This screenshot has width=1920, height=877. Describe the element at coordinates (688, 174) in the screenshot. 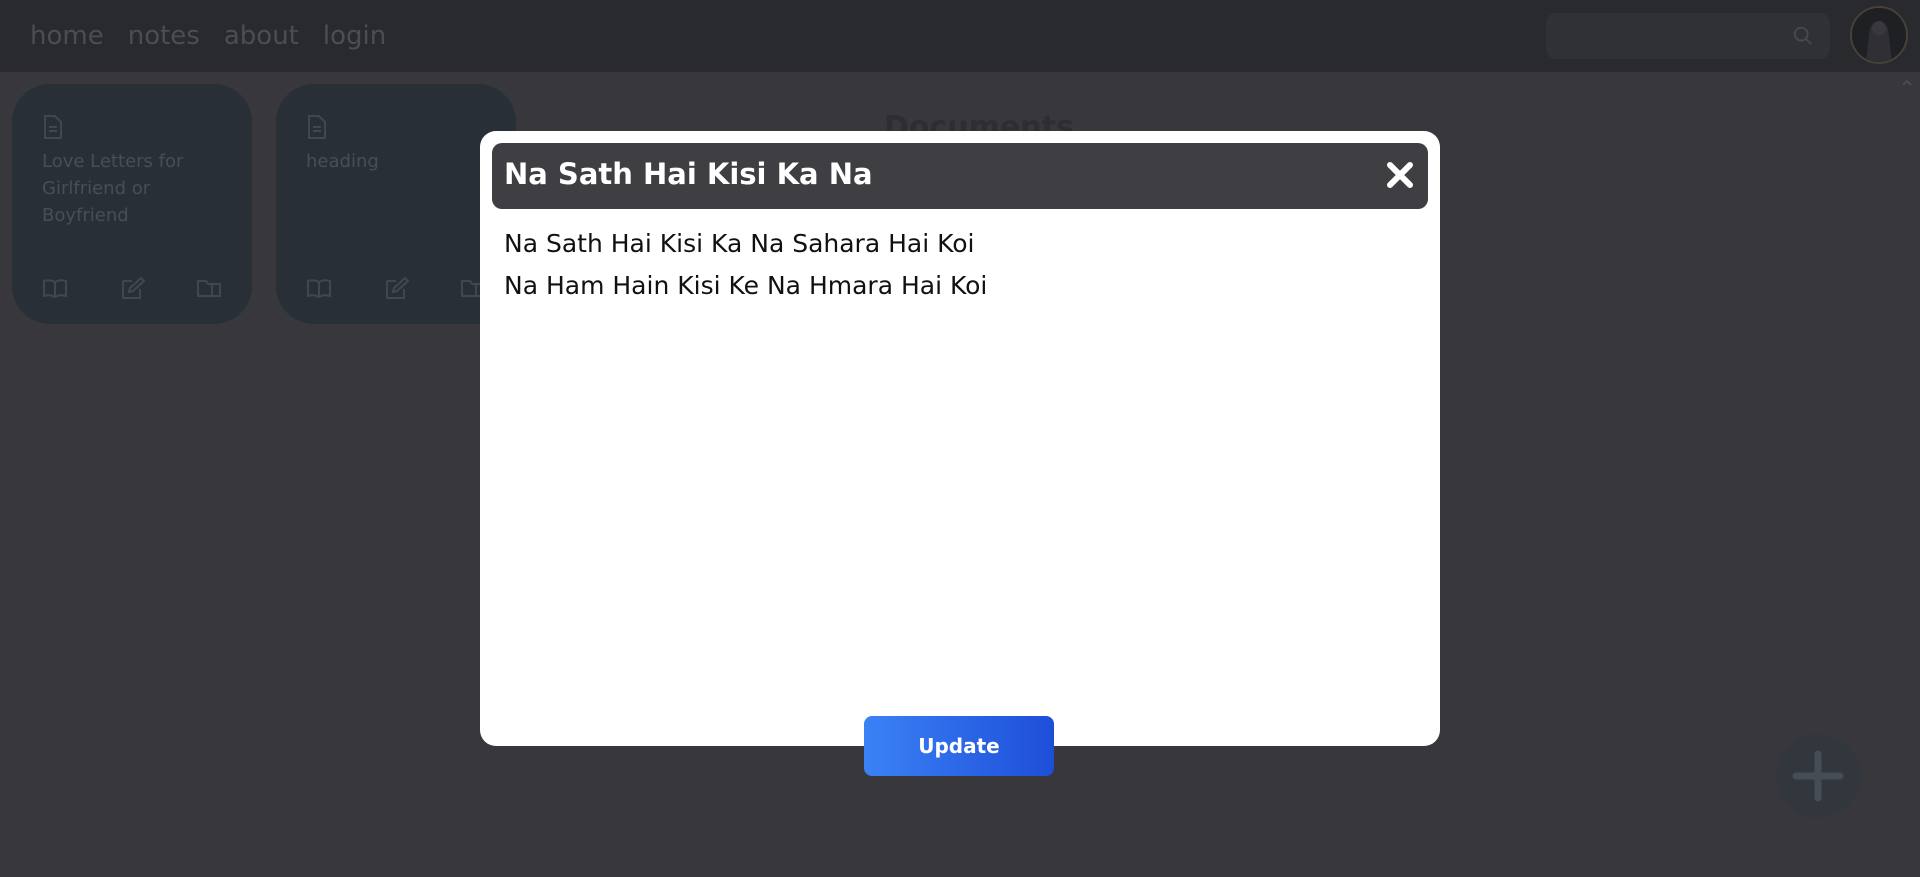

I see `modal-title: Na Sath Hai Kisi Ka Na` at that location.